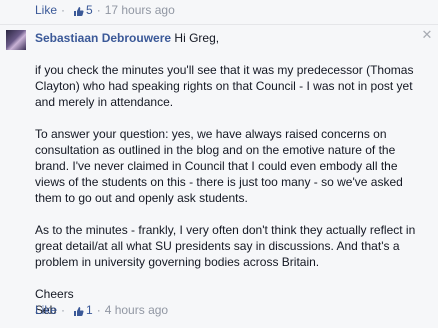  I want to click on closing: Cheers, so click(54, 294).